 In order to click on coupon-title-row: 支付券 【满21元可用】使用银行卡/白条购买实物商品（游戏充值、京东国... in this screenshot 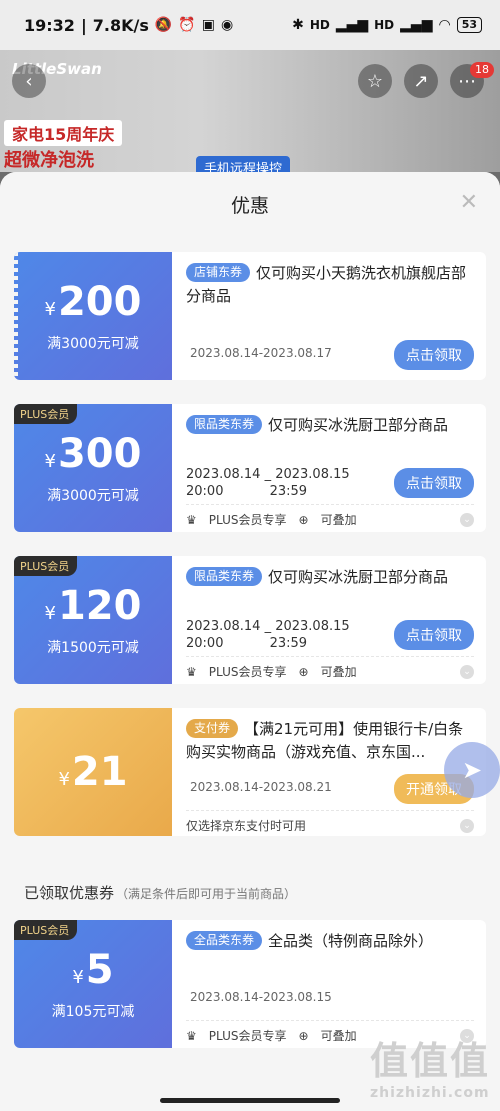, I will do `click(330, 741)`.